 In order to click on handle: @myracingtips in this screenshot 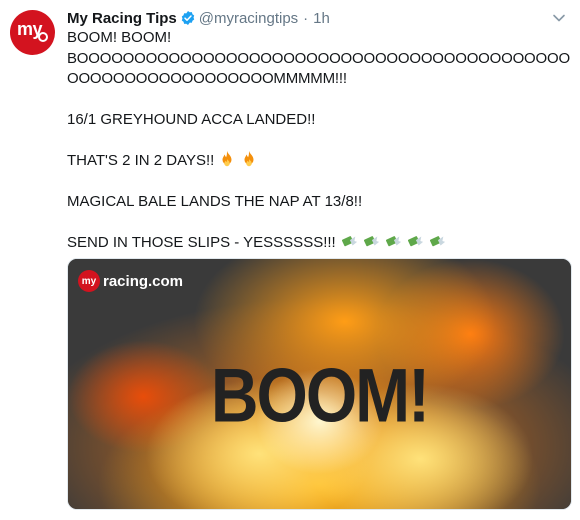, I will do `click(248, 18)`.